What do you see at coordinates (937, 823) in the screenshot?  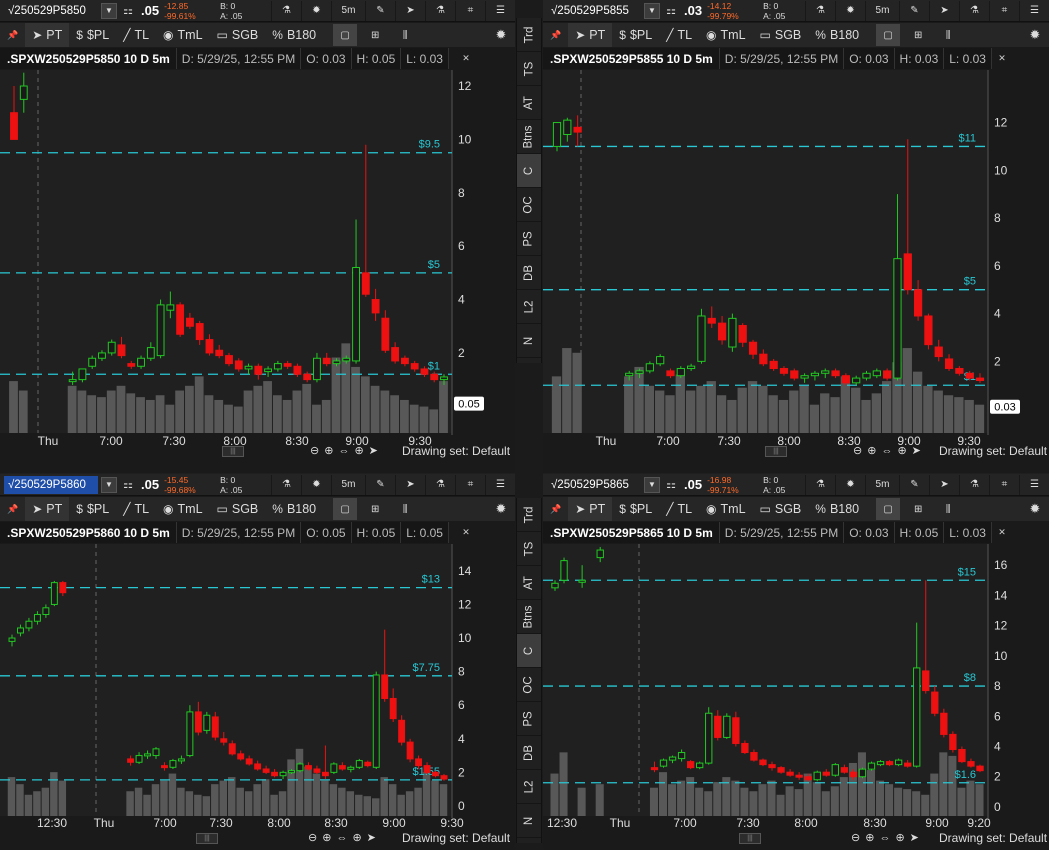 I see `x-tick-label: 9:00` at bounding box center [937, 823].